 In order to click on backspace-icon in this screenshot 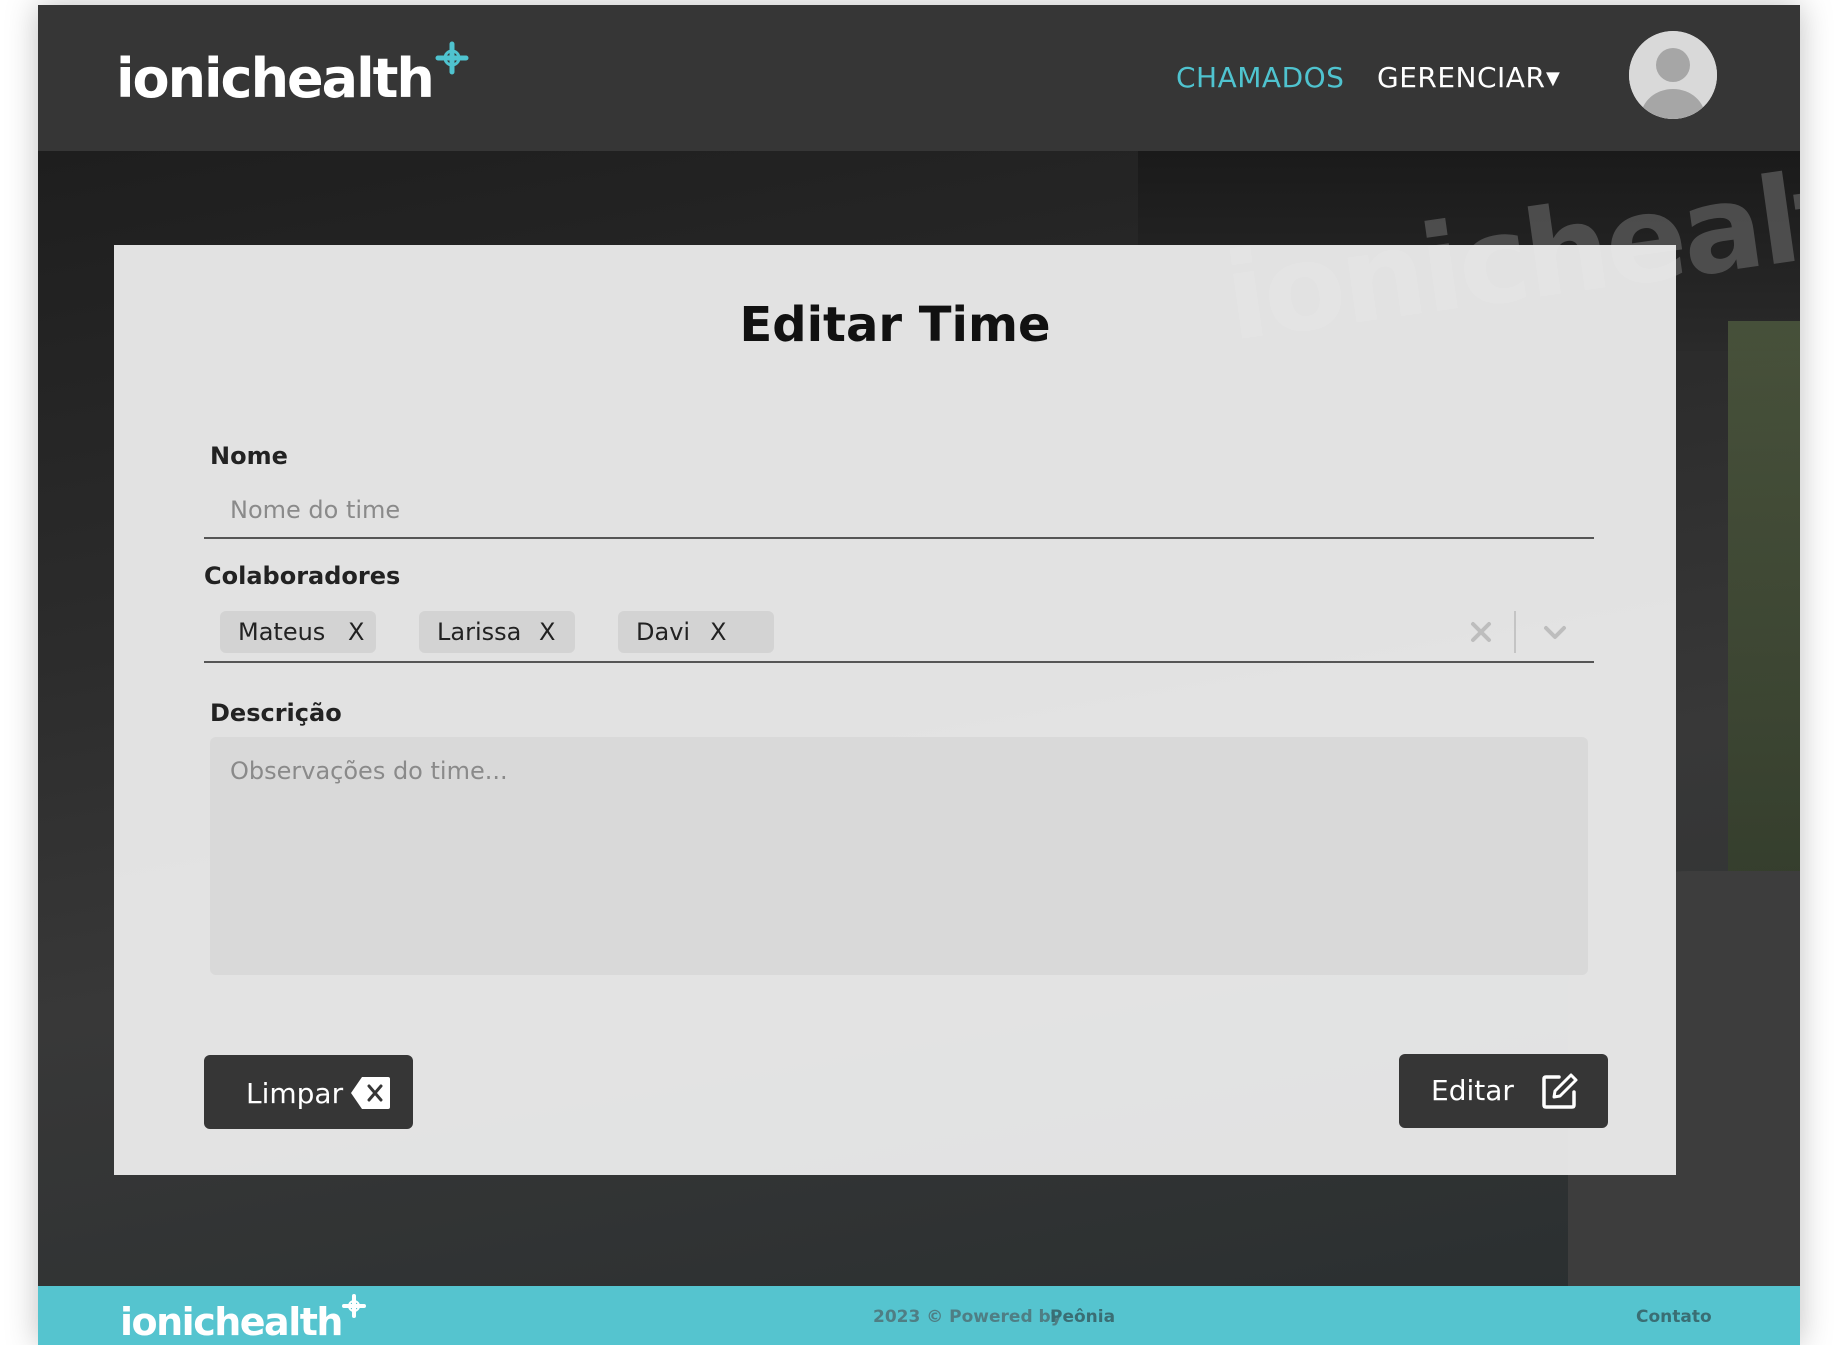, I will do `click(370, 1093)`.